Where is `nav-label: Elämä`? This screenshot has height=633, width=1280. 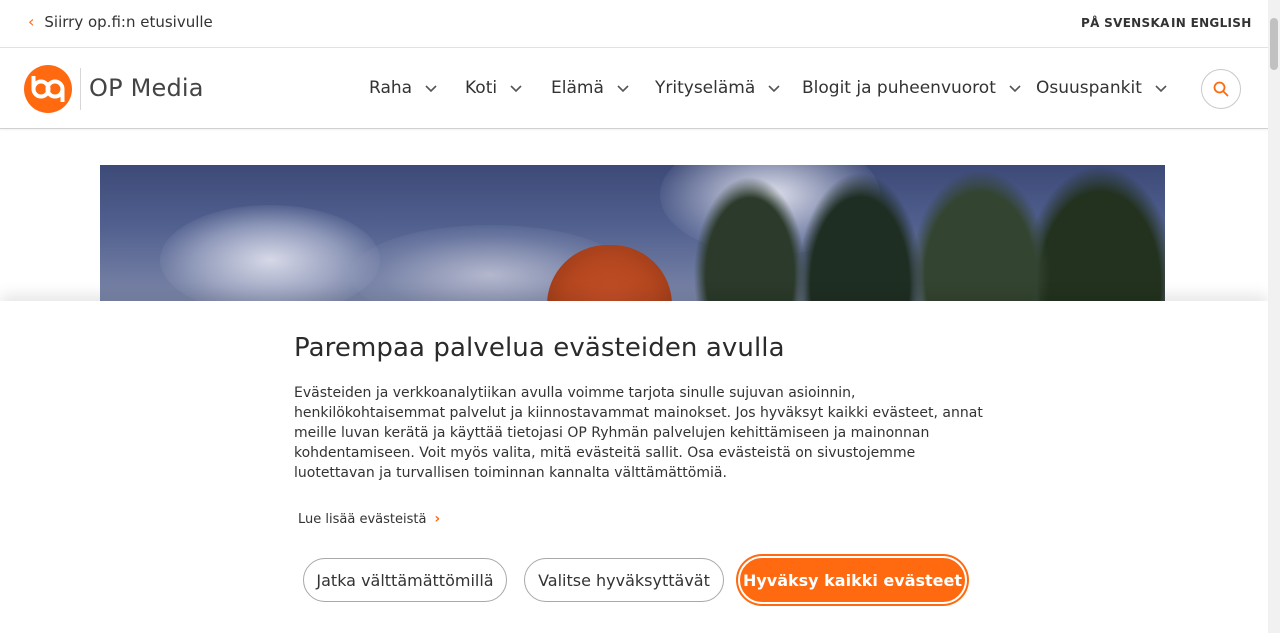 nav-label: Elämä is located at coordinates (577, 88).